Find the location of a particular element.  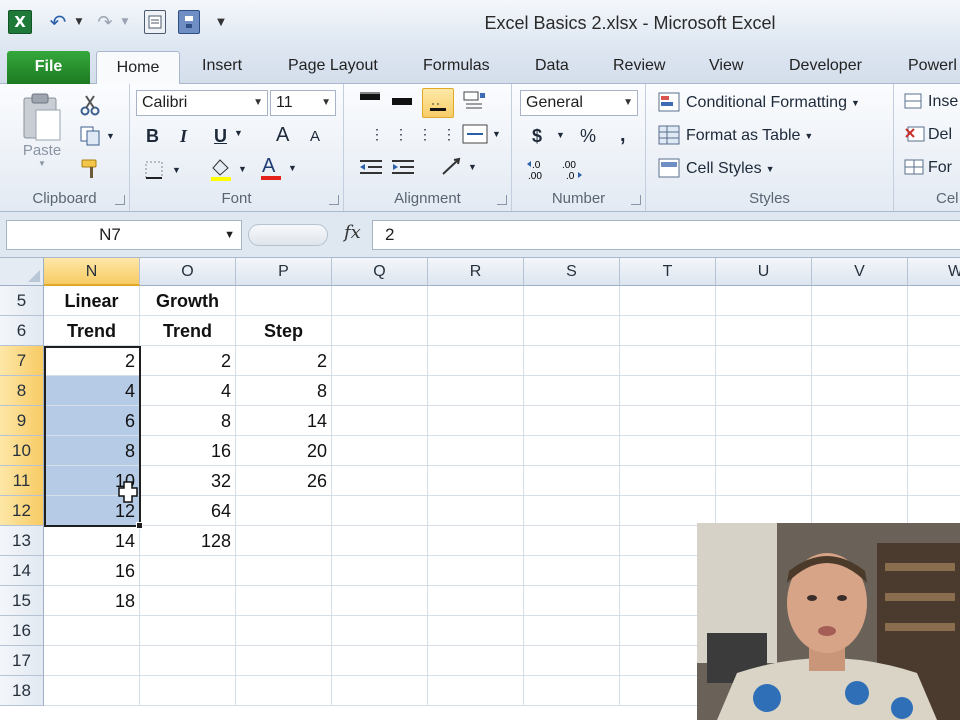

cell-n9: 6 is located at coordinates (92, 421).